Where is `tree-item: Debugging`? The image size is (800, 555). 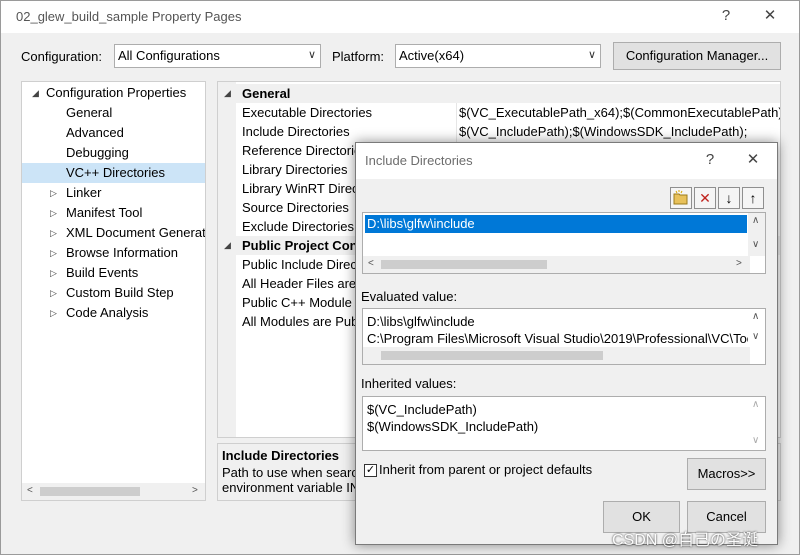 tree-item: Debugging is located at coordinates (113, 153).